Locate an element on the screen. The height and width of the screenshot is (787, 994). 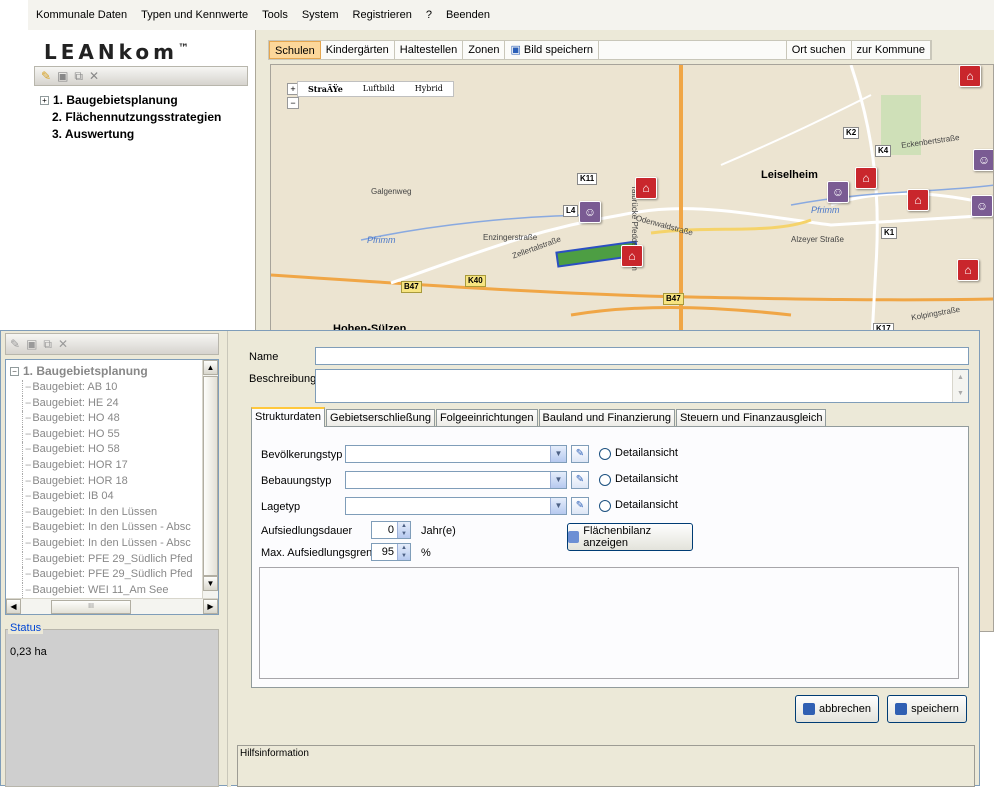
ort-suchen-button: Ort suchen is located at coordinates (818, 50).